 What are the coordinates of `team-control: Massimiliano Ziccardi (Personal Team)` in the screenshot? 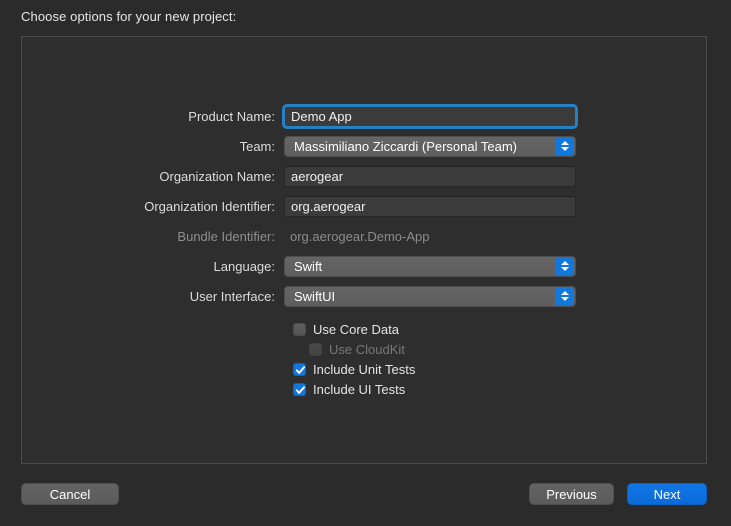 It's located at (430, 146).